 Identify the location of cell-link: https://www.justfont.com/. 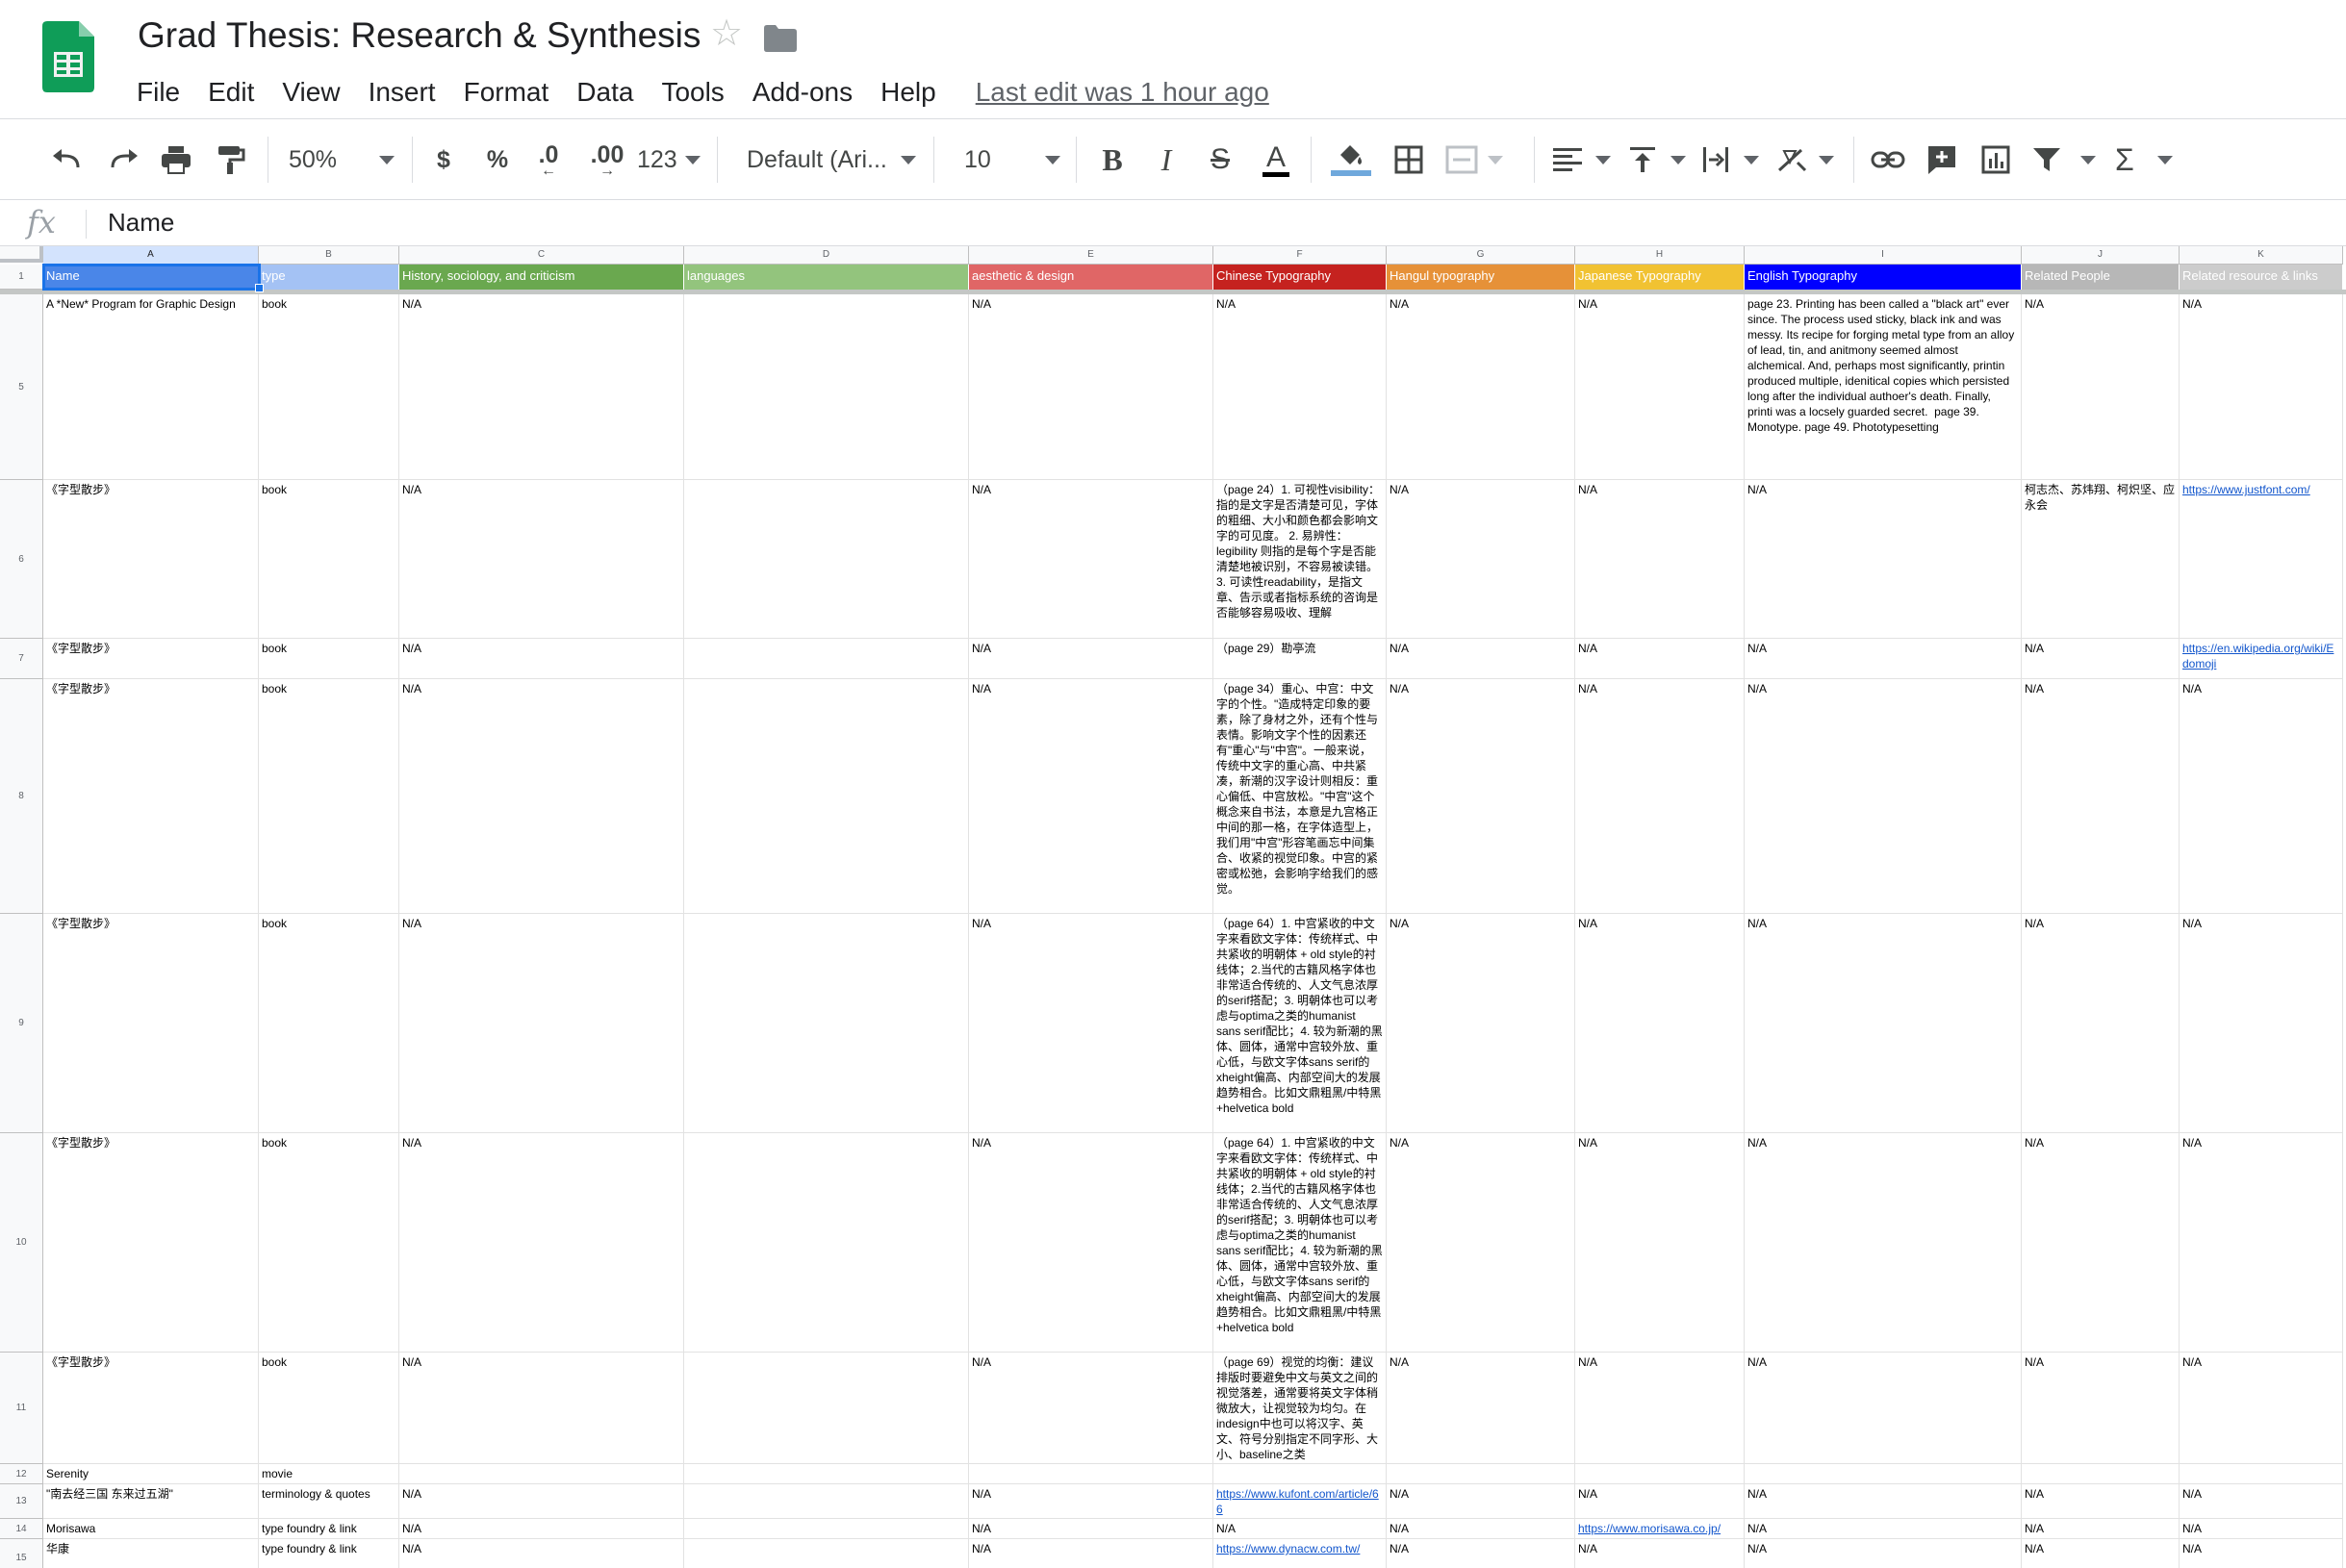
(2246, 489).